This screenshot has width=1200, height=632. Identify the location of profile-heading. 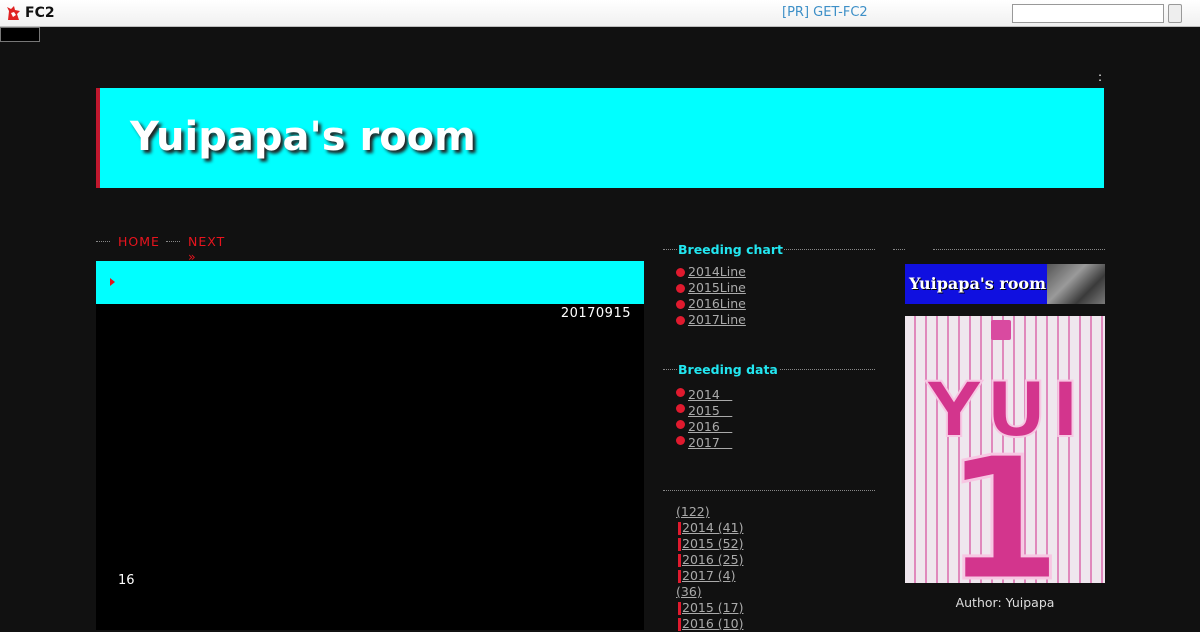
(999, 250).